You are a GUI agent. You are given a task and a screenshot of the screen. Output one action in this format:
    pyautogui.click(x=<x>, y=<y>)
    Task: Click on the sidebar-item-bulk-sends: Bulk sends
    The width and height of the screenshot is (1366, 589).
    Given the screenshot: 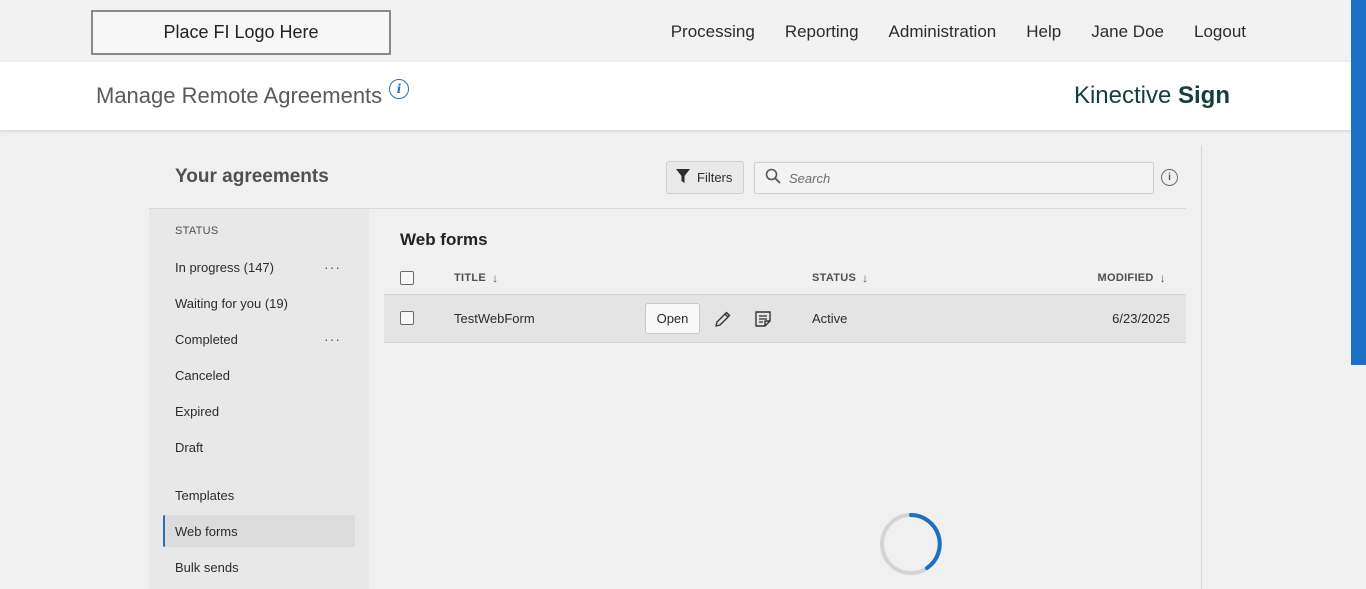 What is the action you would take?
    pyautogui.click(x=259, y=567)
    